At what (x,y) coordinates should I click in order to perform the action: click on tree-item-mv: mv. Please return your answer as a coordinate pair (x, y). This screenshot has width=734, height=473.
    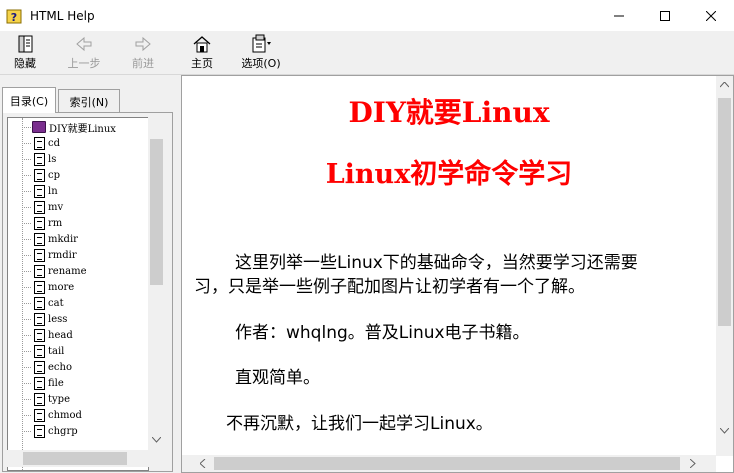
    Looking at the image, I should click on (42, 207).